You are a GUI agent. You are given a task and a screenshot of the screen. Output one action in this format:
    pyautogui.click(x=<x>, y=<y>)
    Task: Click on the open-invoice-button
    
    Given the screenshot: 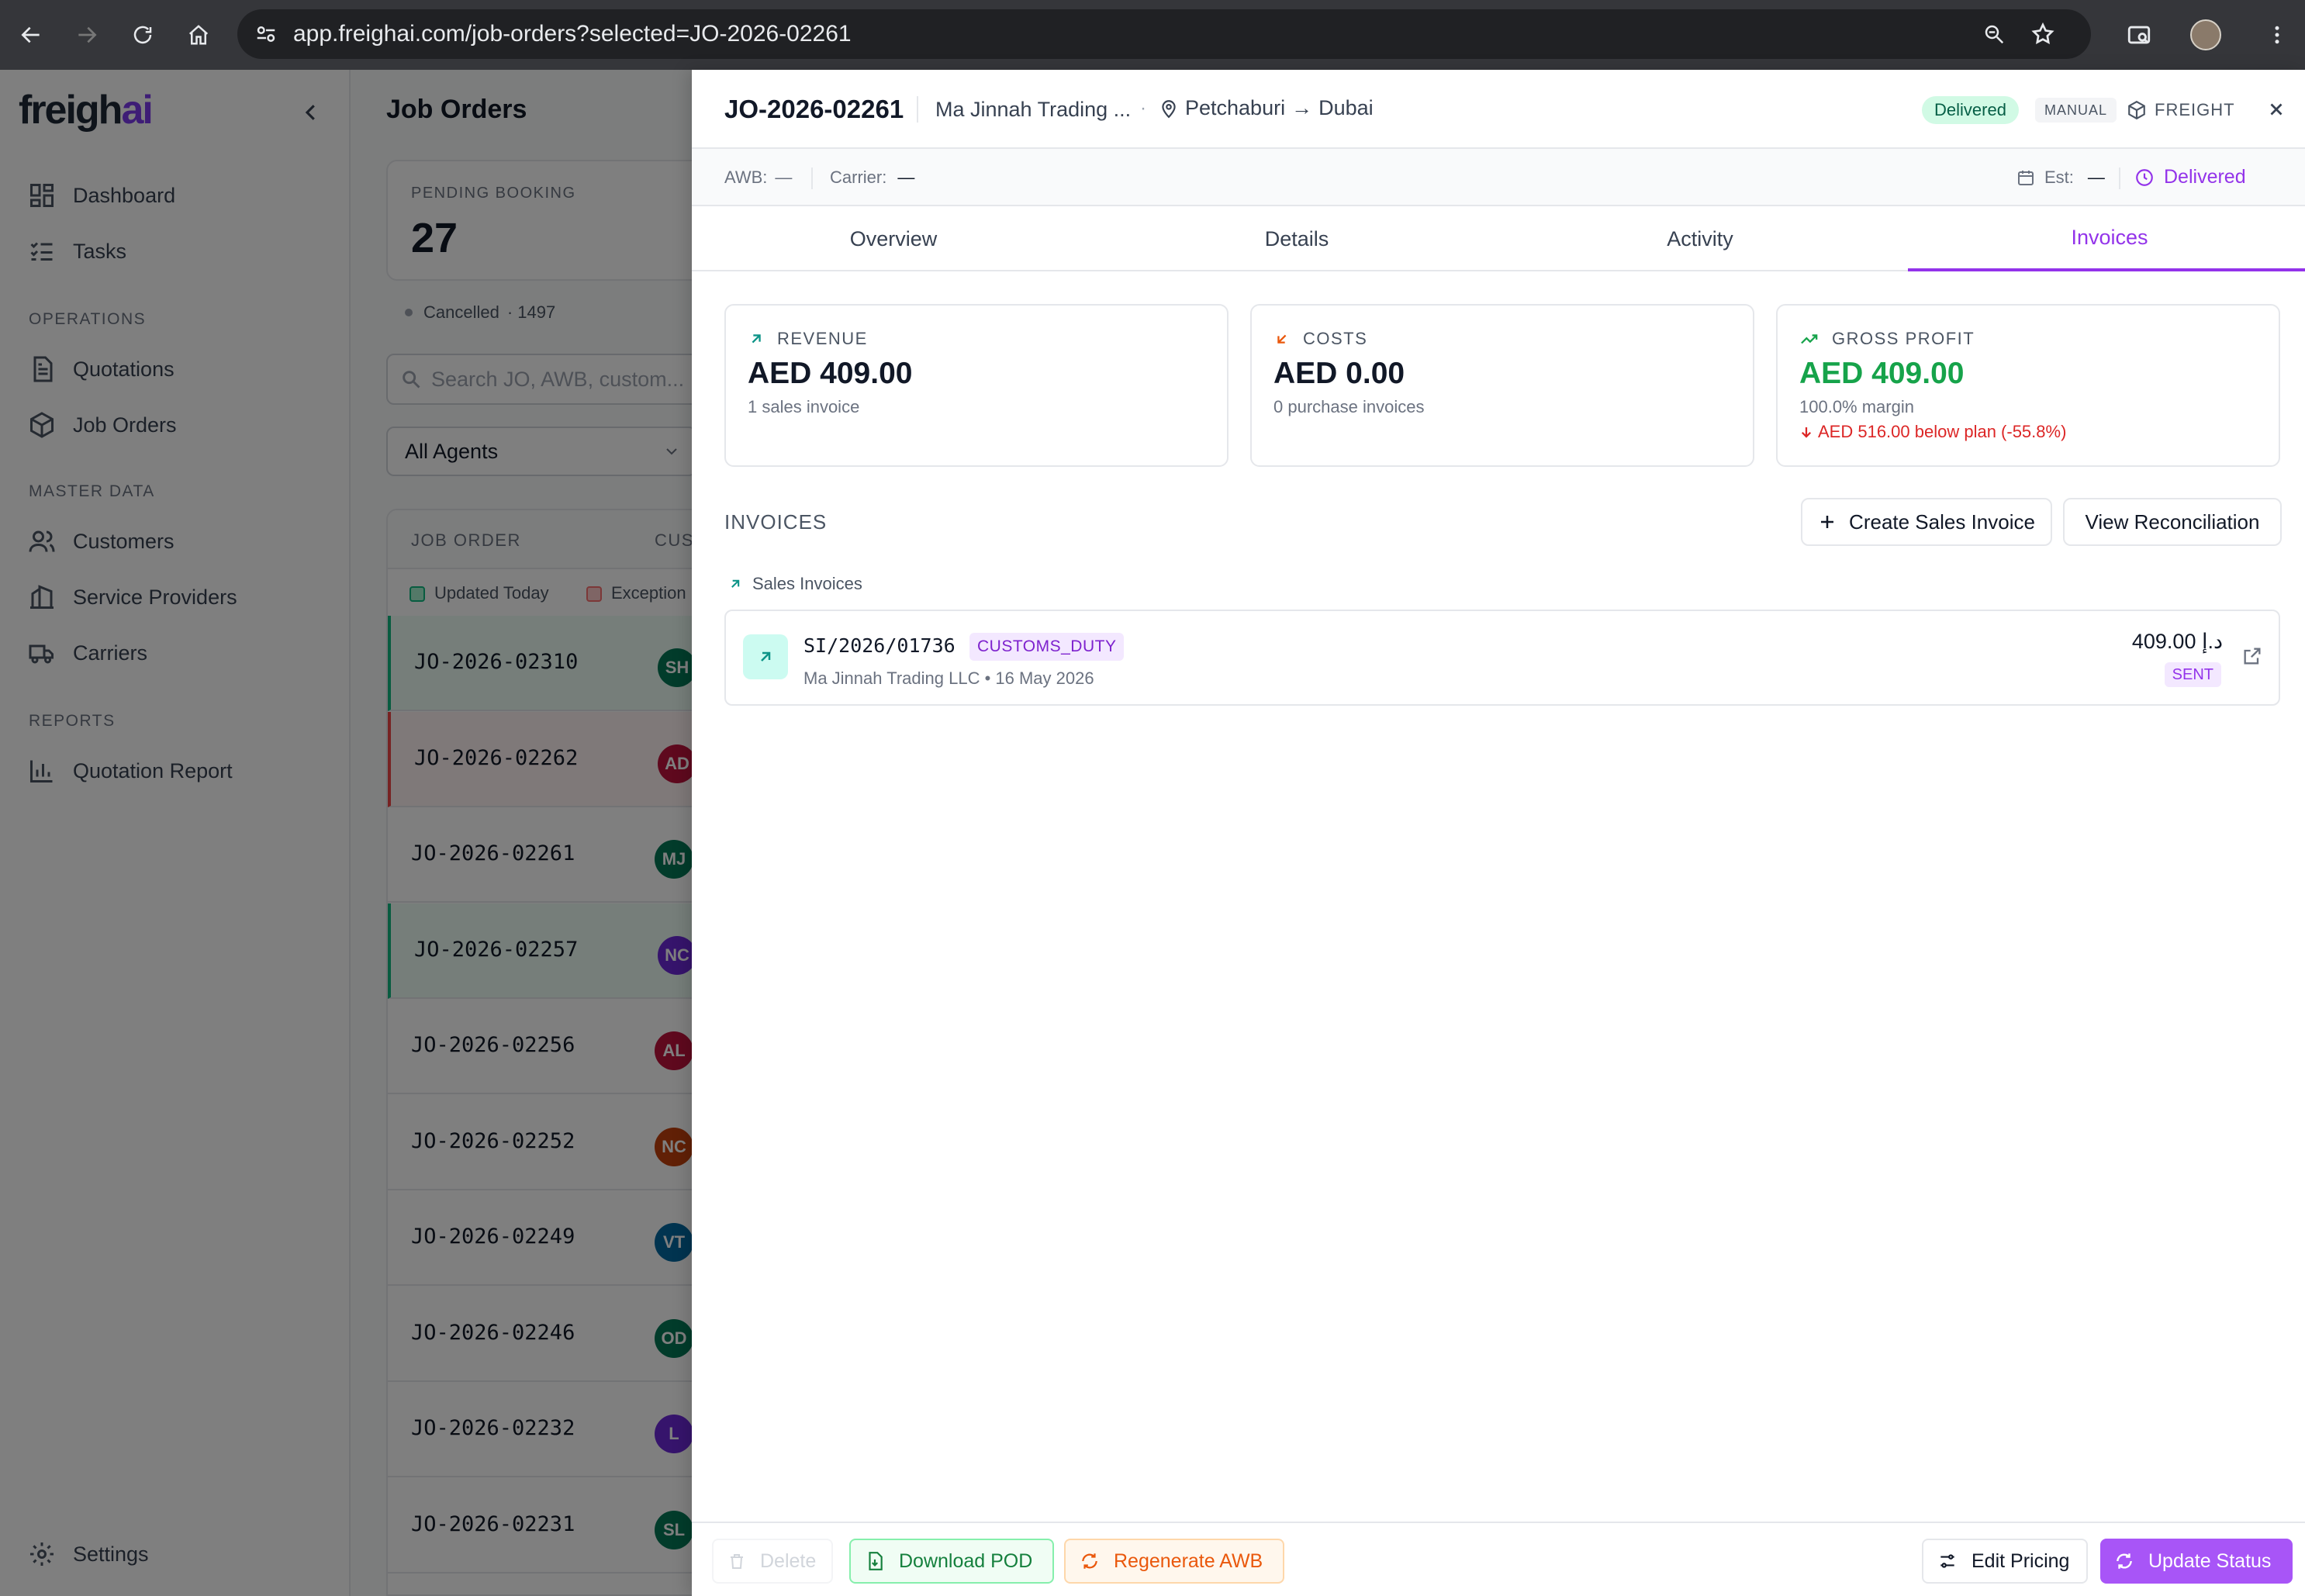 What is the action you would take?
    pyautogui.click(x=2252, y=656)
    